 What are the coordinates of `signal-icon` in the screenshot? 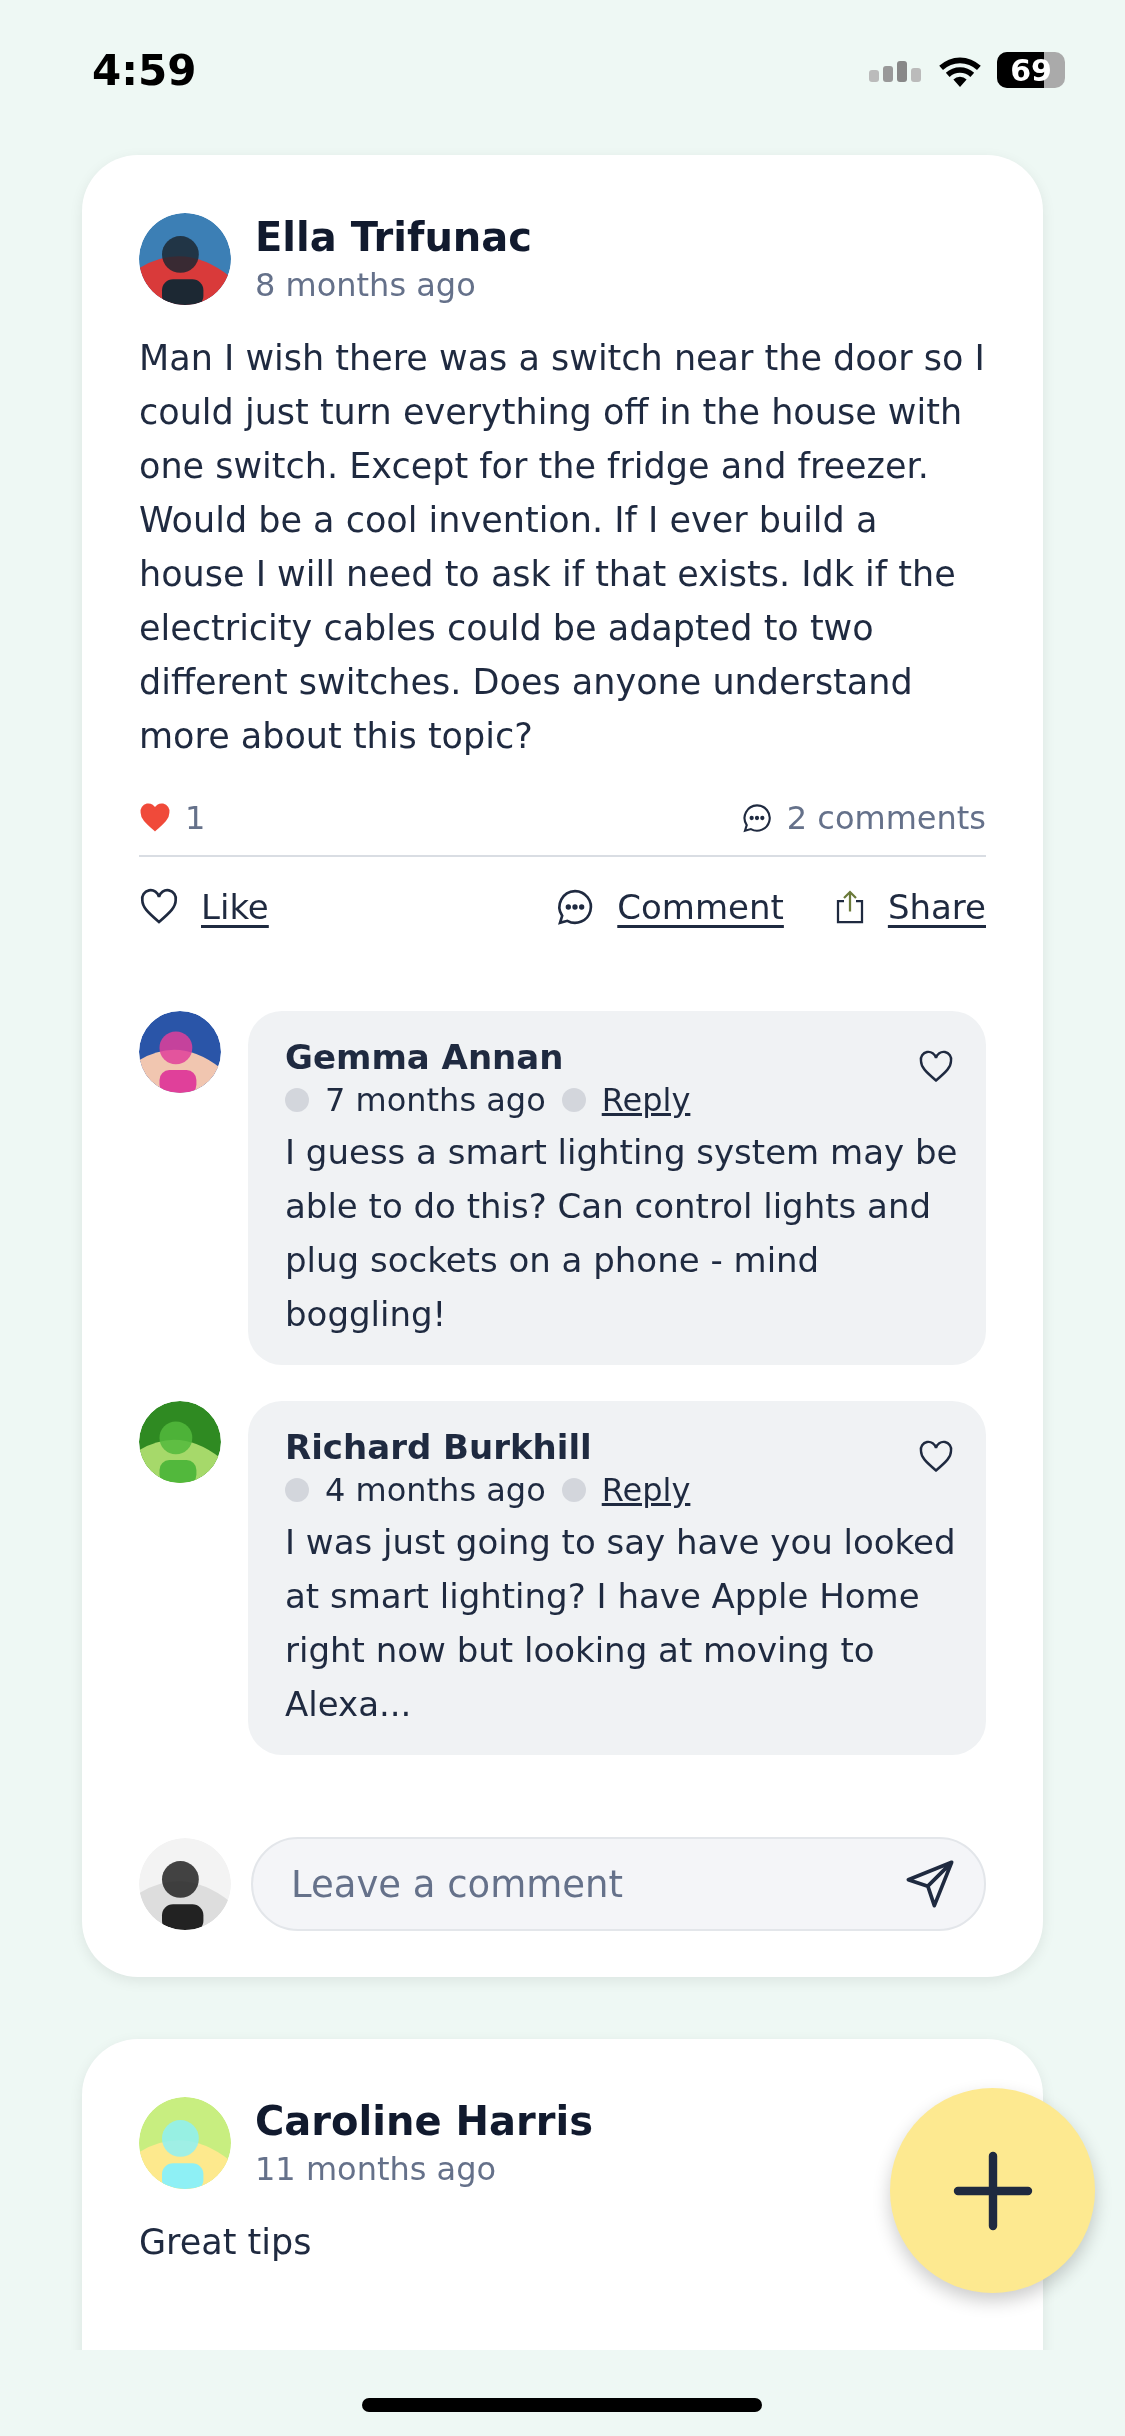 It's located at (896, 70).